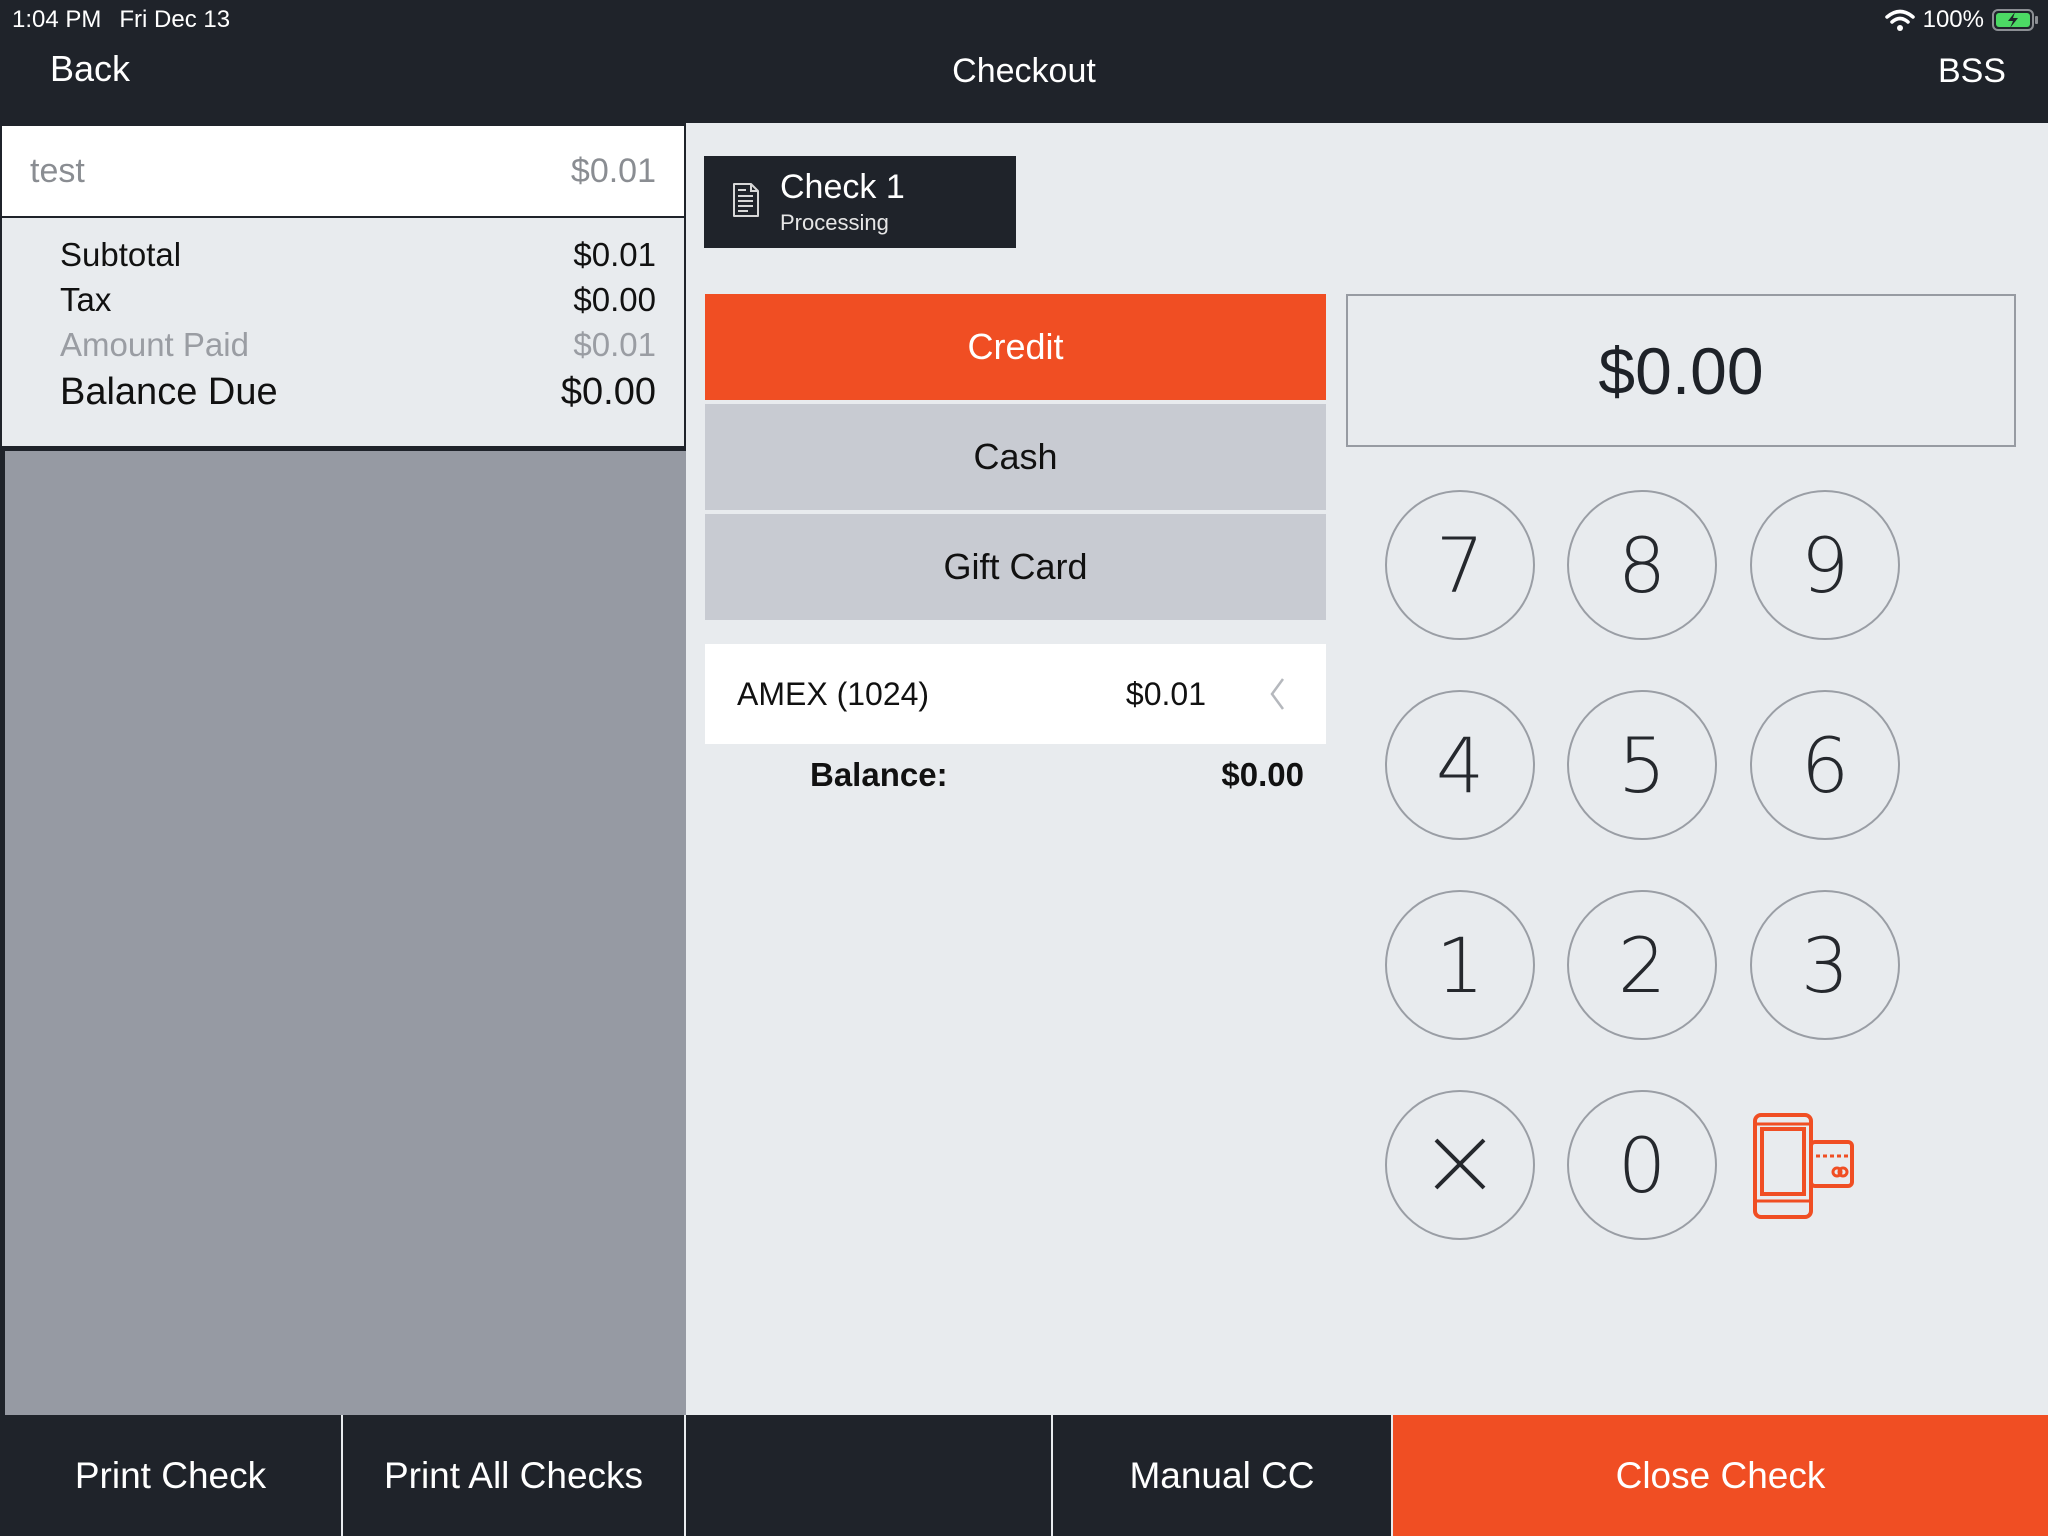 This screenshot has width=2048, height=1536. What do you see at coordinates (1804, 1168) in the screenshot?
I see `card-reader-icon` at bounding box center [1804, 1168].